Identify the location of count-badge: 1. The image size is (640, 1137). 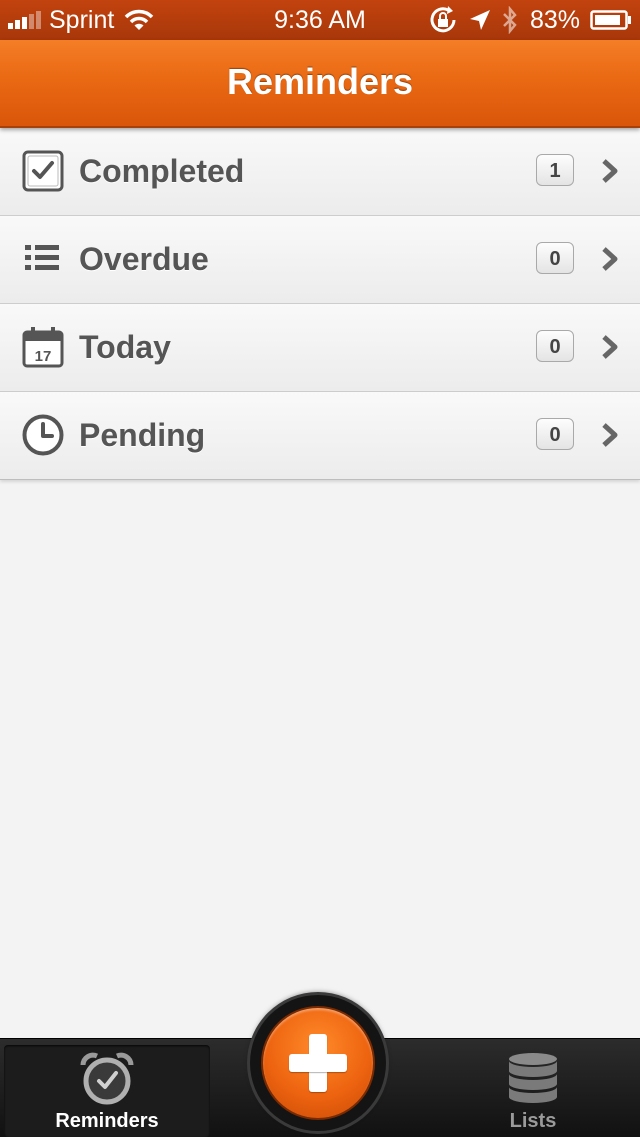
(555, 170).